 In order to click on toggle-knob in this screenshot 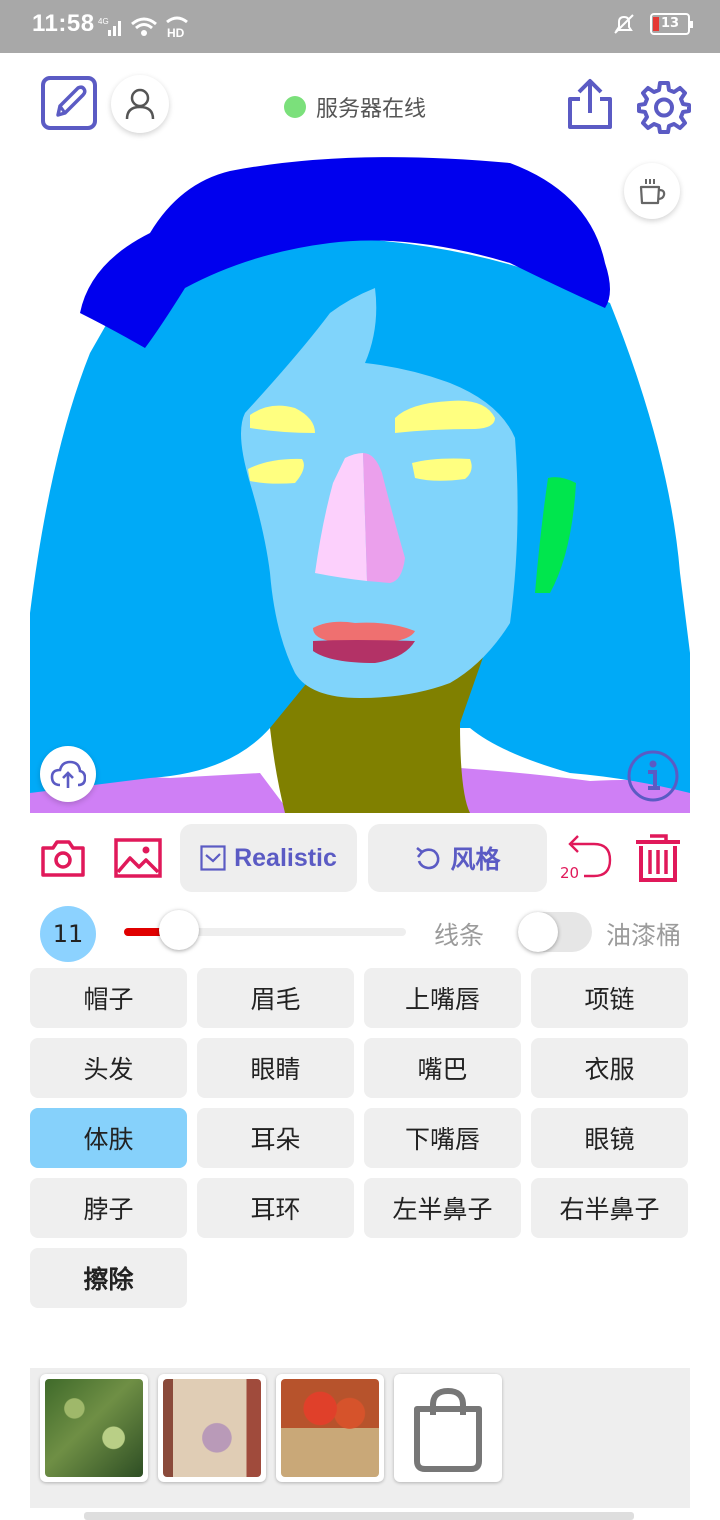, I will do `click(538, 932)`.